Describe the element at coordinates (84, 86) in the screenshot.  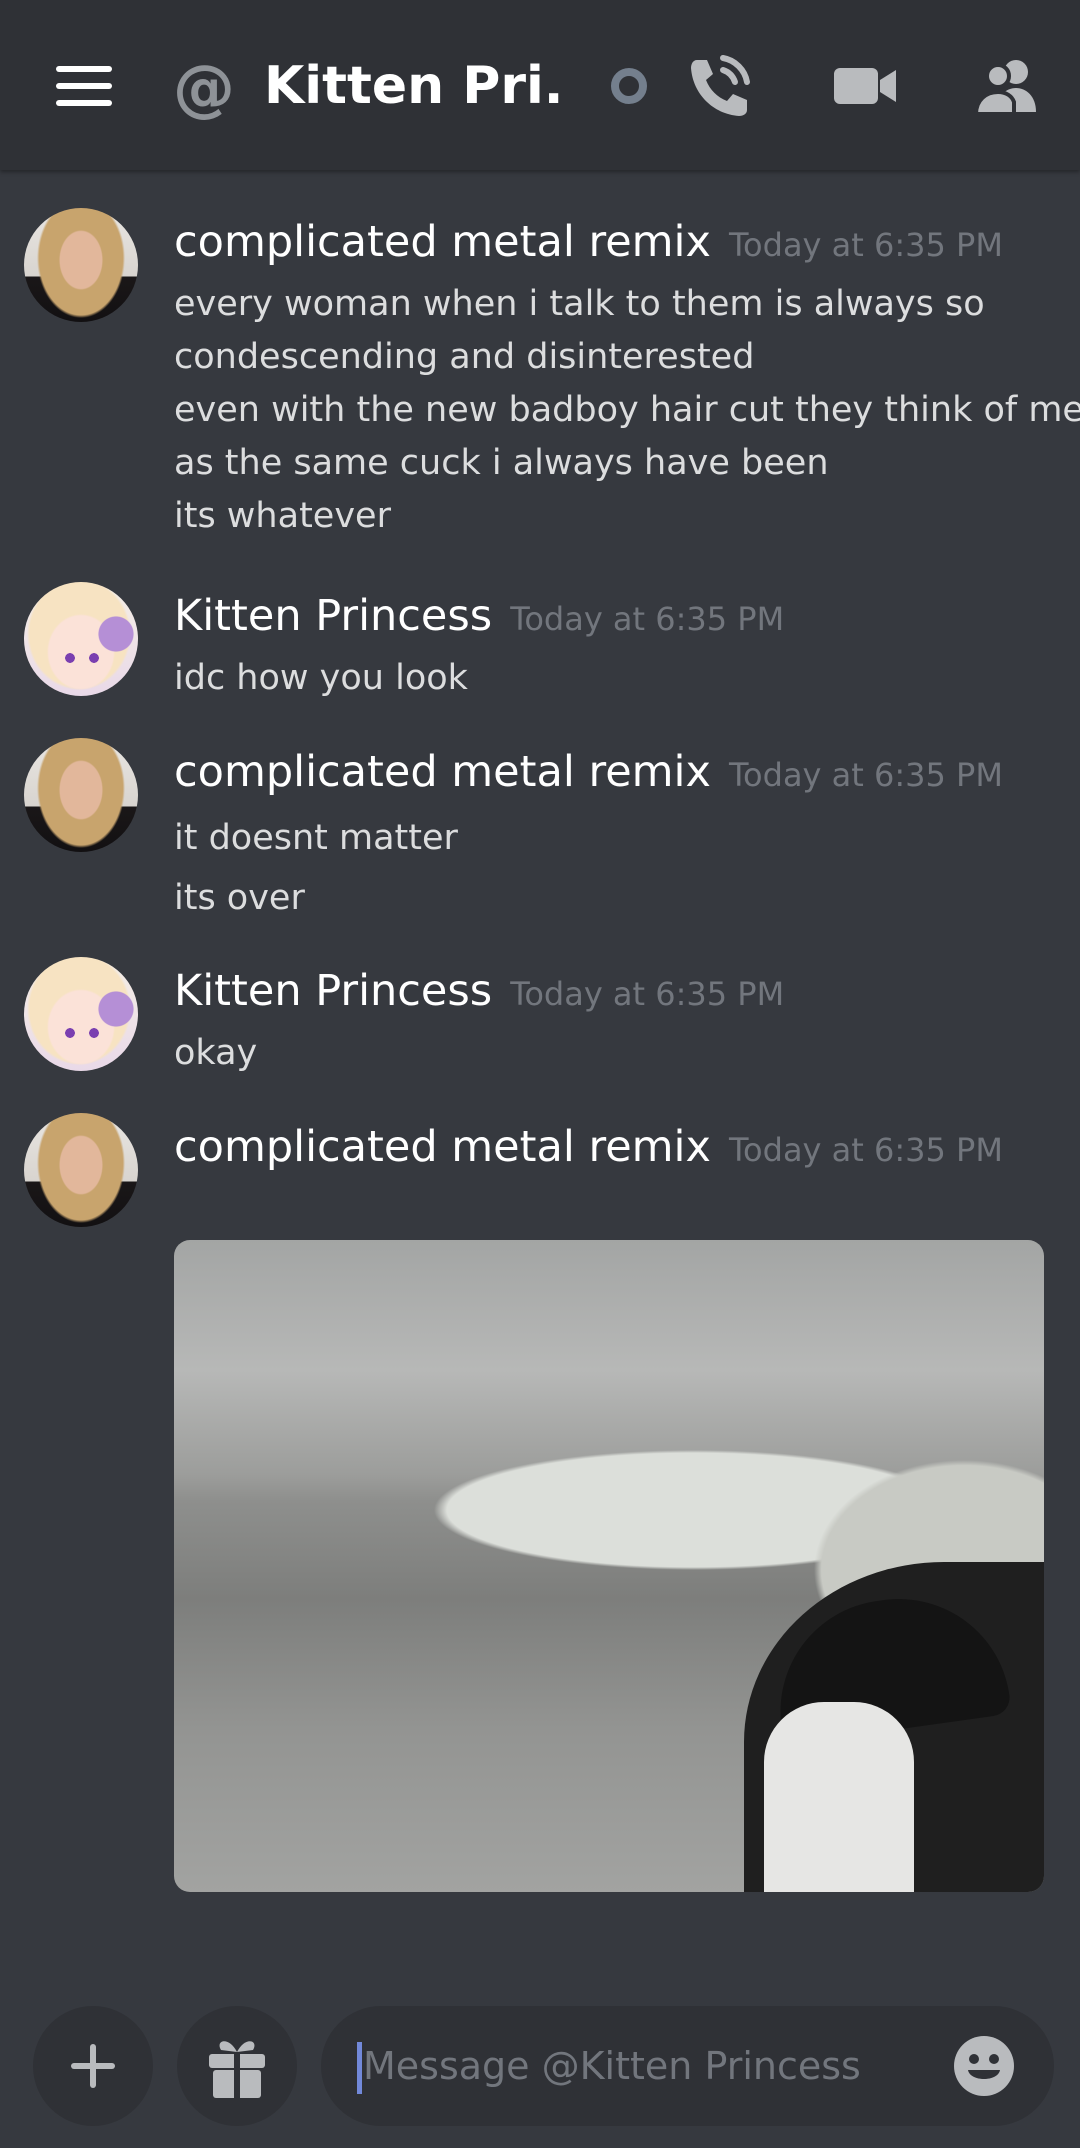
I see `hamburger-menu-icon` at that location.